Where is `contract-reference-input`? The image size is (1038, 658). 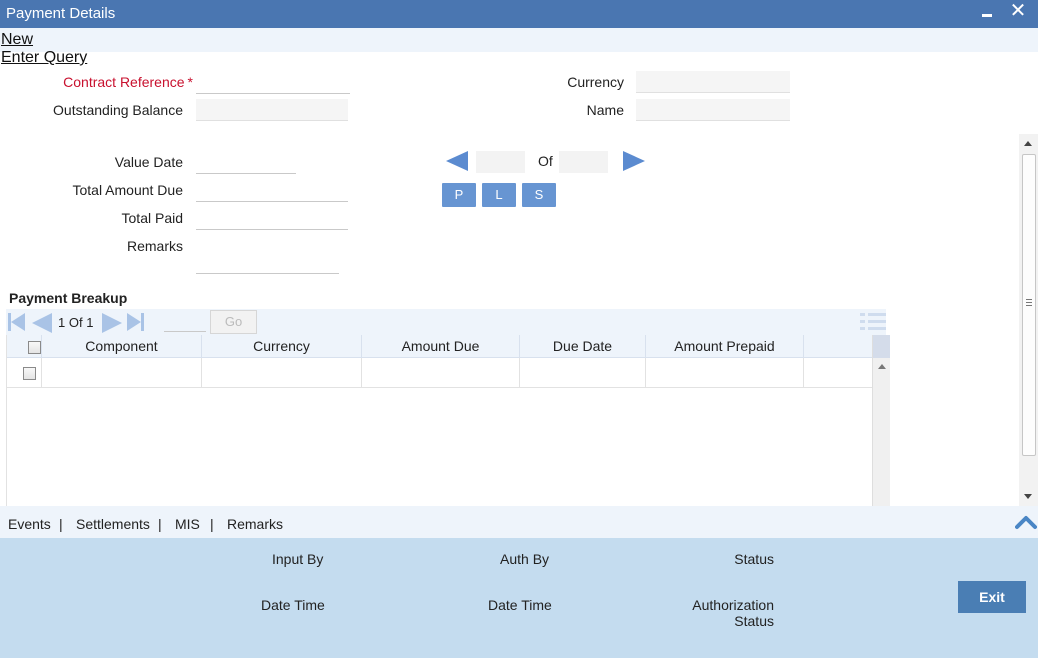 contract-reference-input is located at coordinates (273, 83).